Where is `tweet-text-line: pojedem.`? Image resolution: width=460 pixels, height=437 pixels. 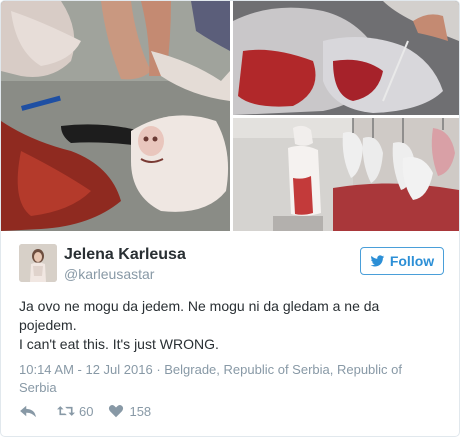
tweet-text-line: pojedem. is located at coordinates (48, 325).